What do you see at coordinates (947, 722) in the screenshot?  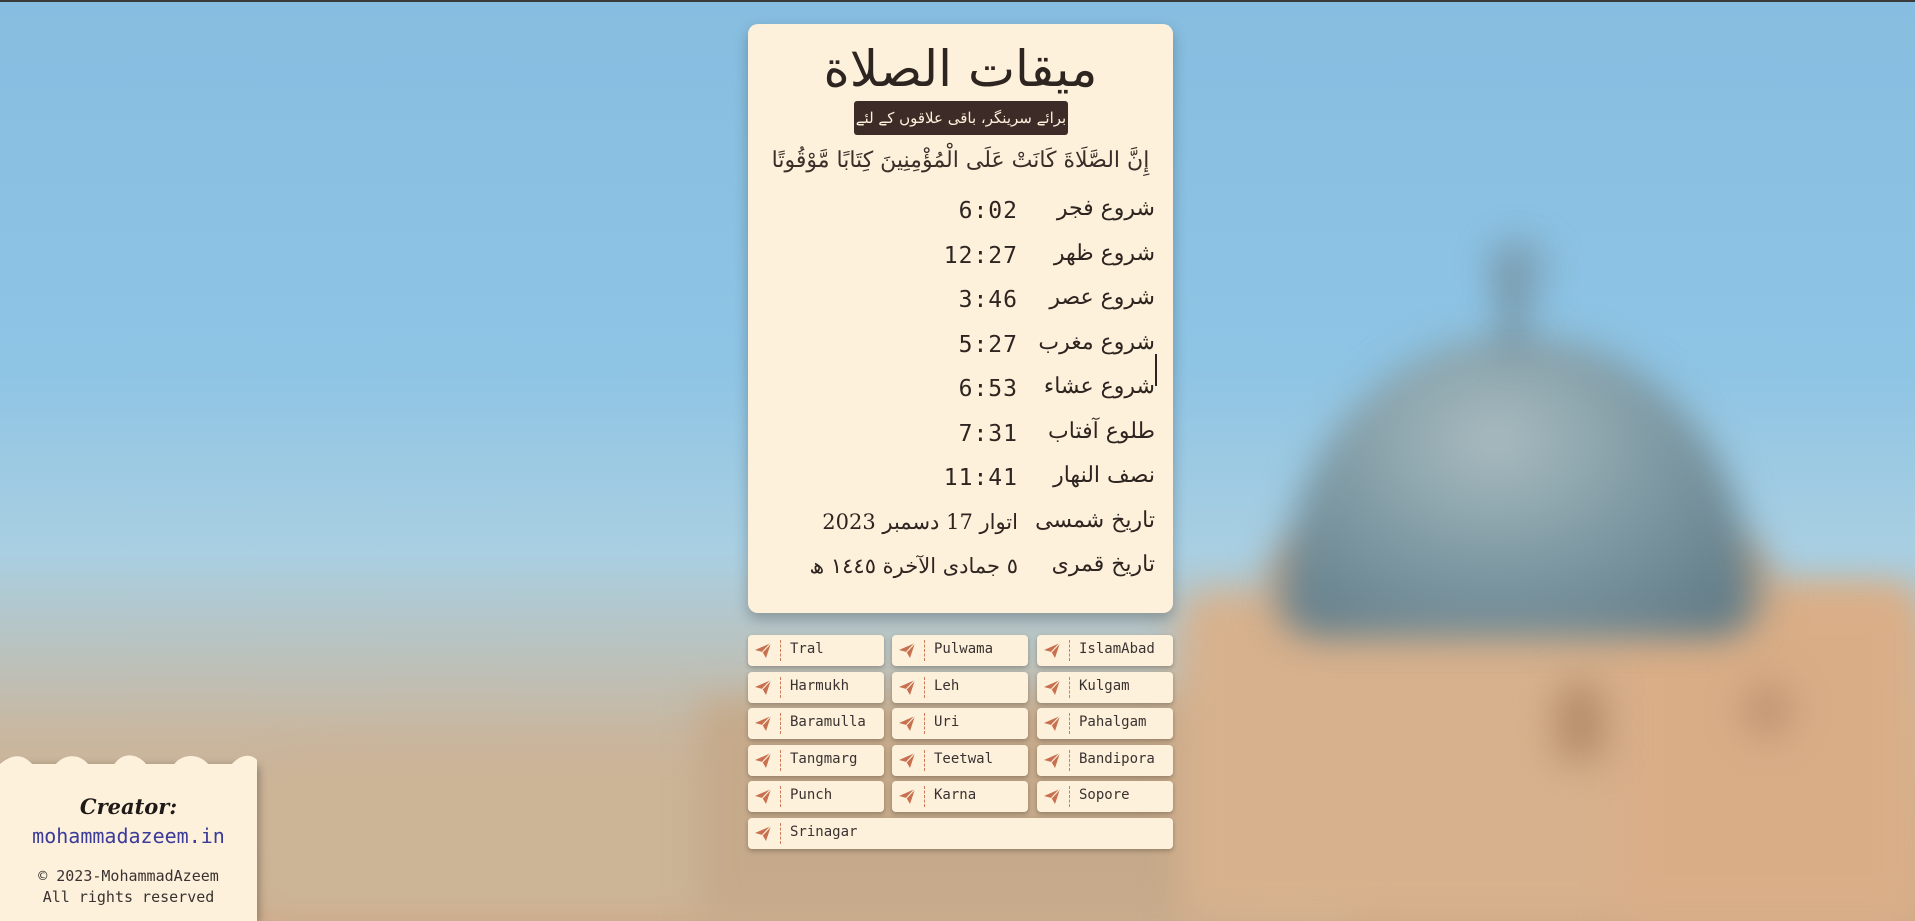 I see `city-name: Uri` at bounding box center [947, 722].